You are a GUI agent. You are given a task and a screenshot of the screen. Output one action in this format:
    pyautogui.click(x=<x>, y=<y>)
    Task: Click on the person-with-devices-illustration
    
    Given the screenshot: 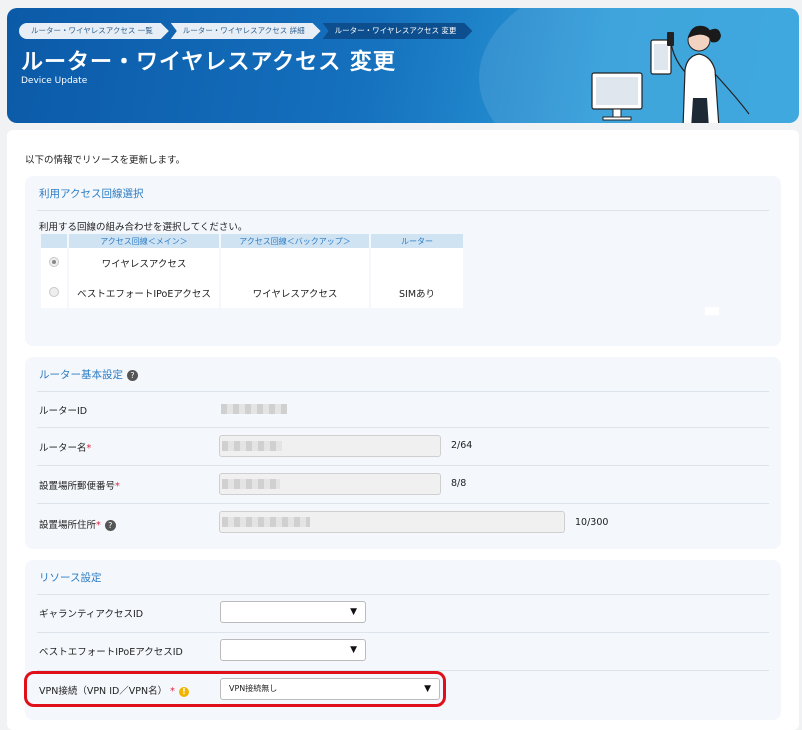 What is the action you would take?
    pyautogui.click(x=670, y=74)
    